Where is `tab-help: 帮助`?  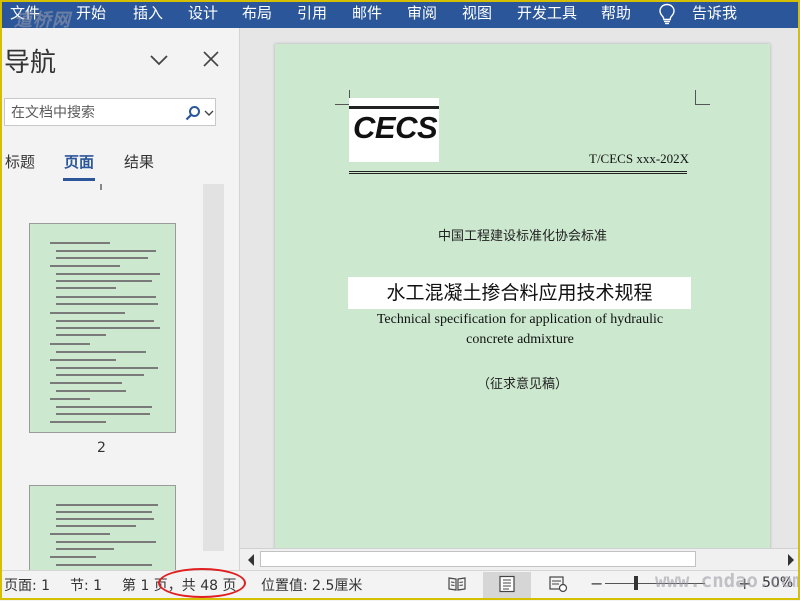 tab-help: 帮助 is located at coordinates (616, 13).